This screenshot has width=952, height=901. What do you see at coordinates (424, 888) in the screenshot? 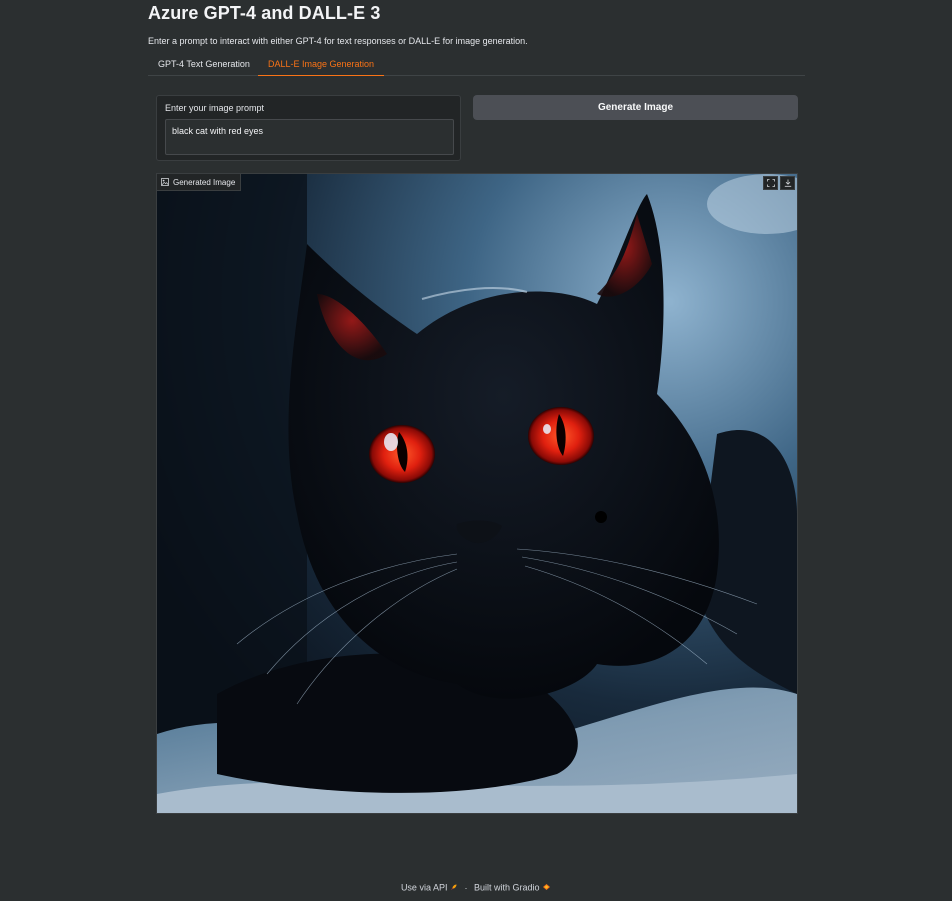
I see `use-via-api-link: Use via API` at bounding box center [424, 888].